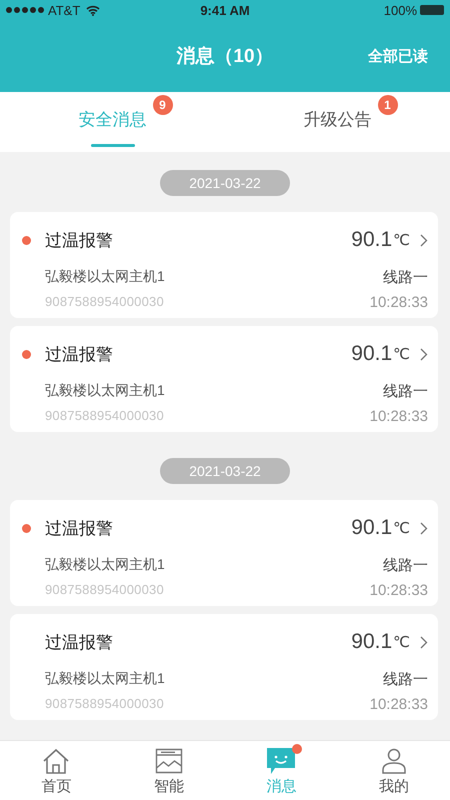  I want to click on house-icon, so click(56, 761).